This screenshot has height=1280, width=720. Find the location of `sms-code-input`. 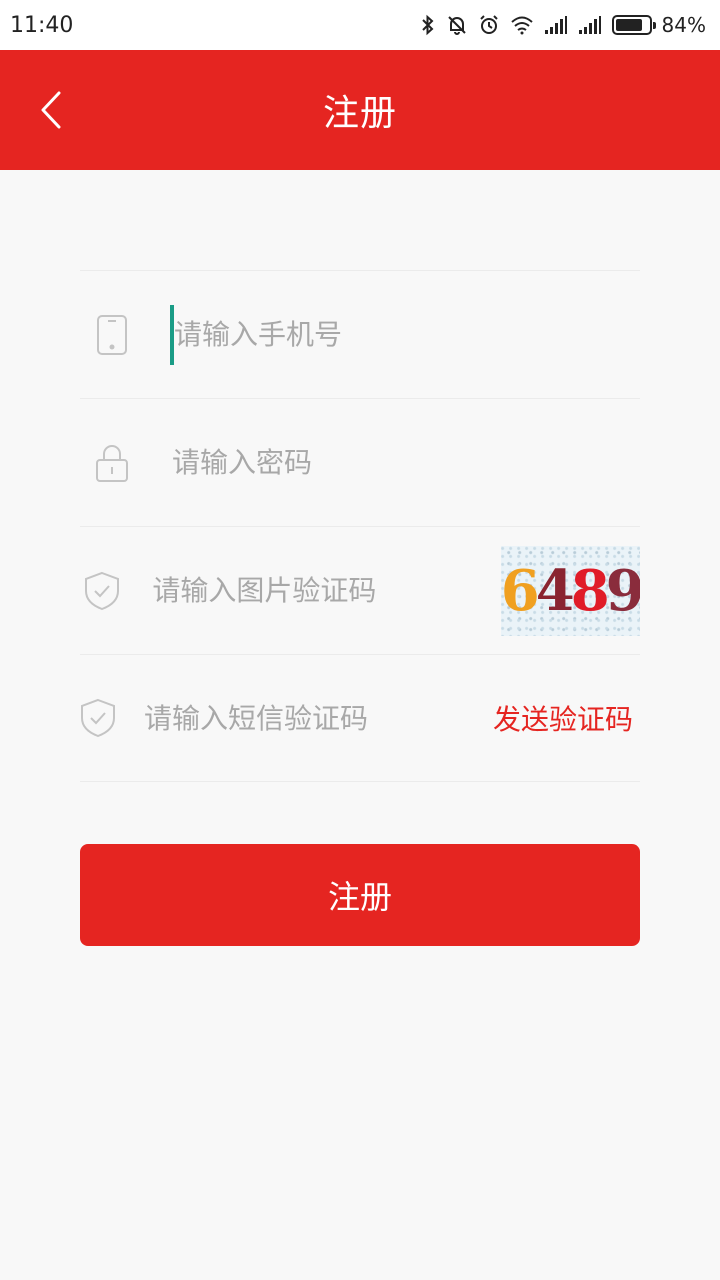

sms-code-input is located at coordinates (316, 718).